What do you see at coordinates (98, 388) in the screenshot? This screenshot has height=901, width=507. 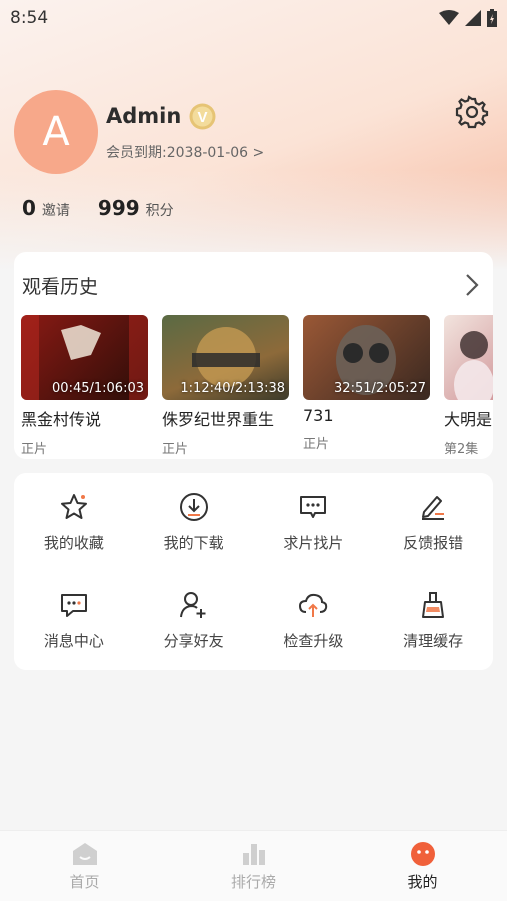 I see `watch-progress: 00:45/1:06:03` at bounding box center [98, 388].